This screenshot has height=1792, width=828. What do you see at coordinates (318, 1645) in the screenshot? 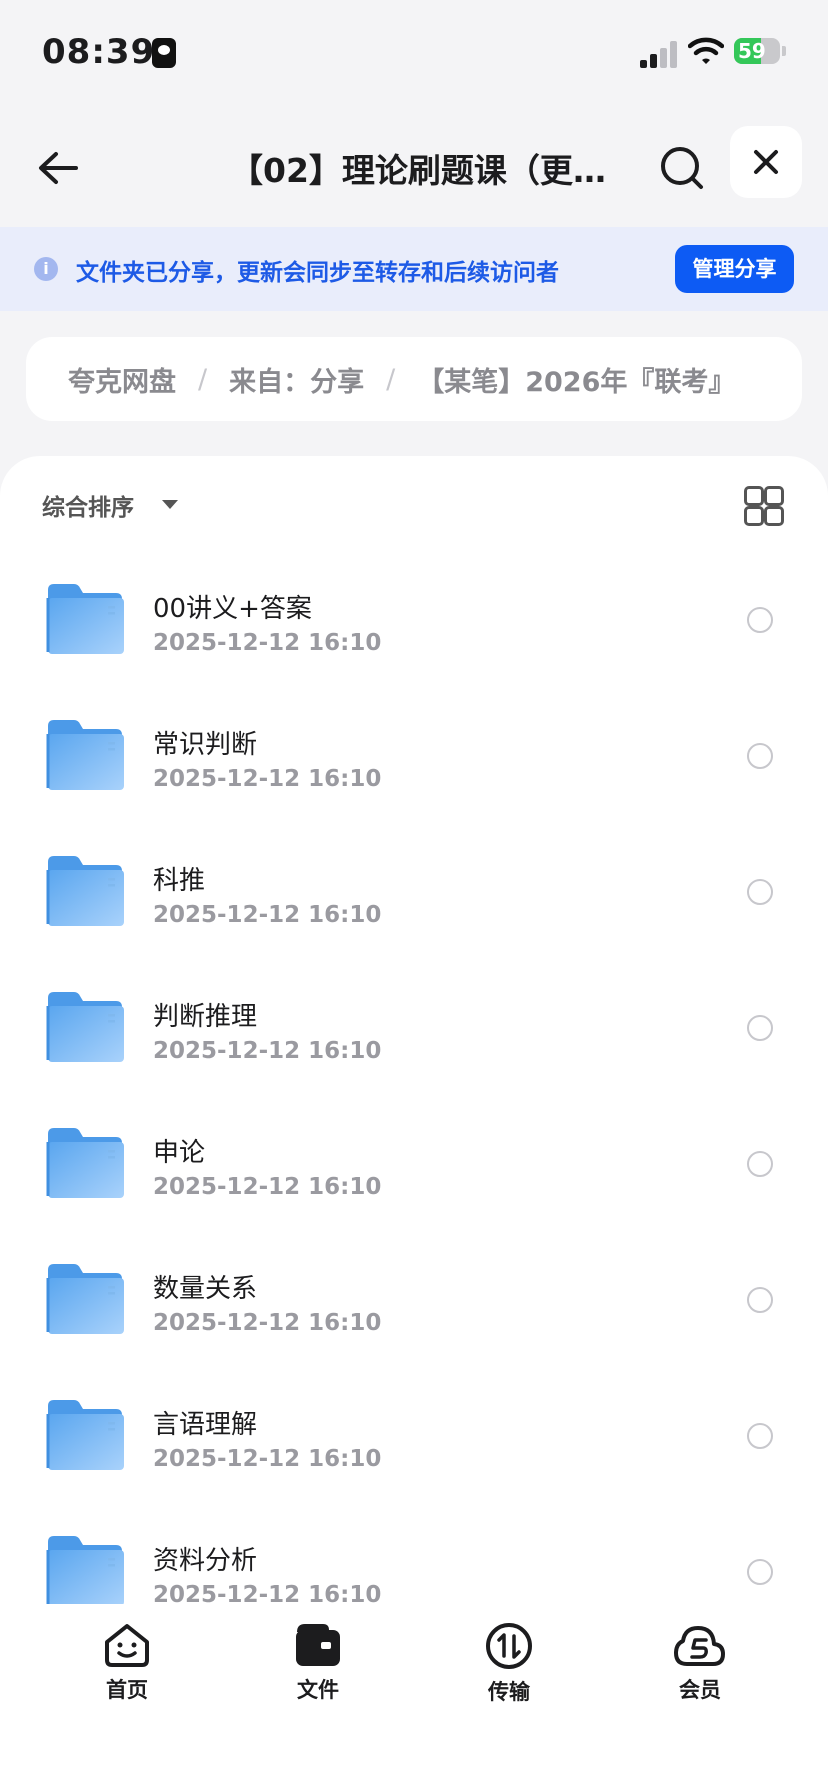
I see `wallet-icon` at bounding box center [318, 1645].